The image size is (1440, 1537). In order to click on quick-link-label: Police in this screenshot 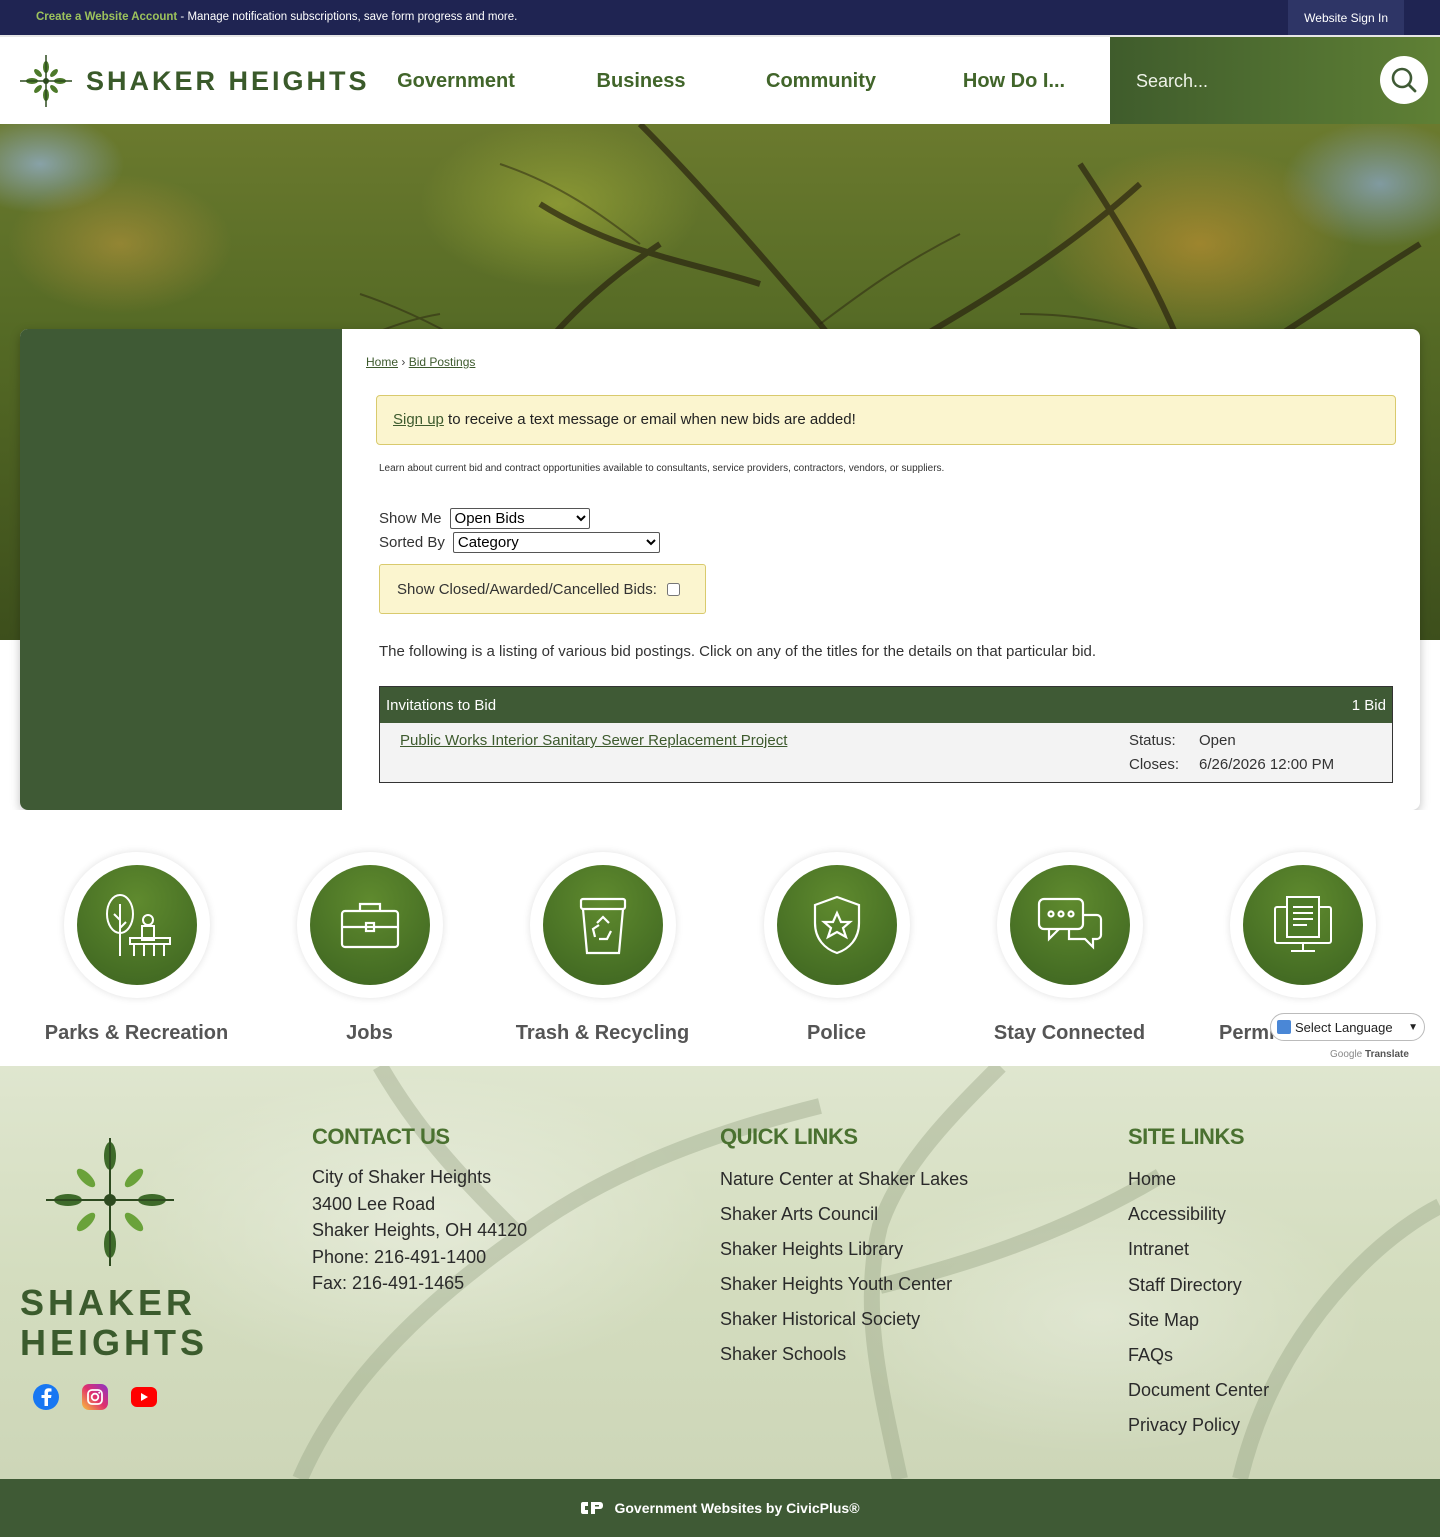, I will do `click(836, 1033)`.